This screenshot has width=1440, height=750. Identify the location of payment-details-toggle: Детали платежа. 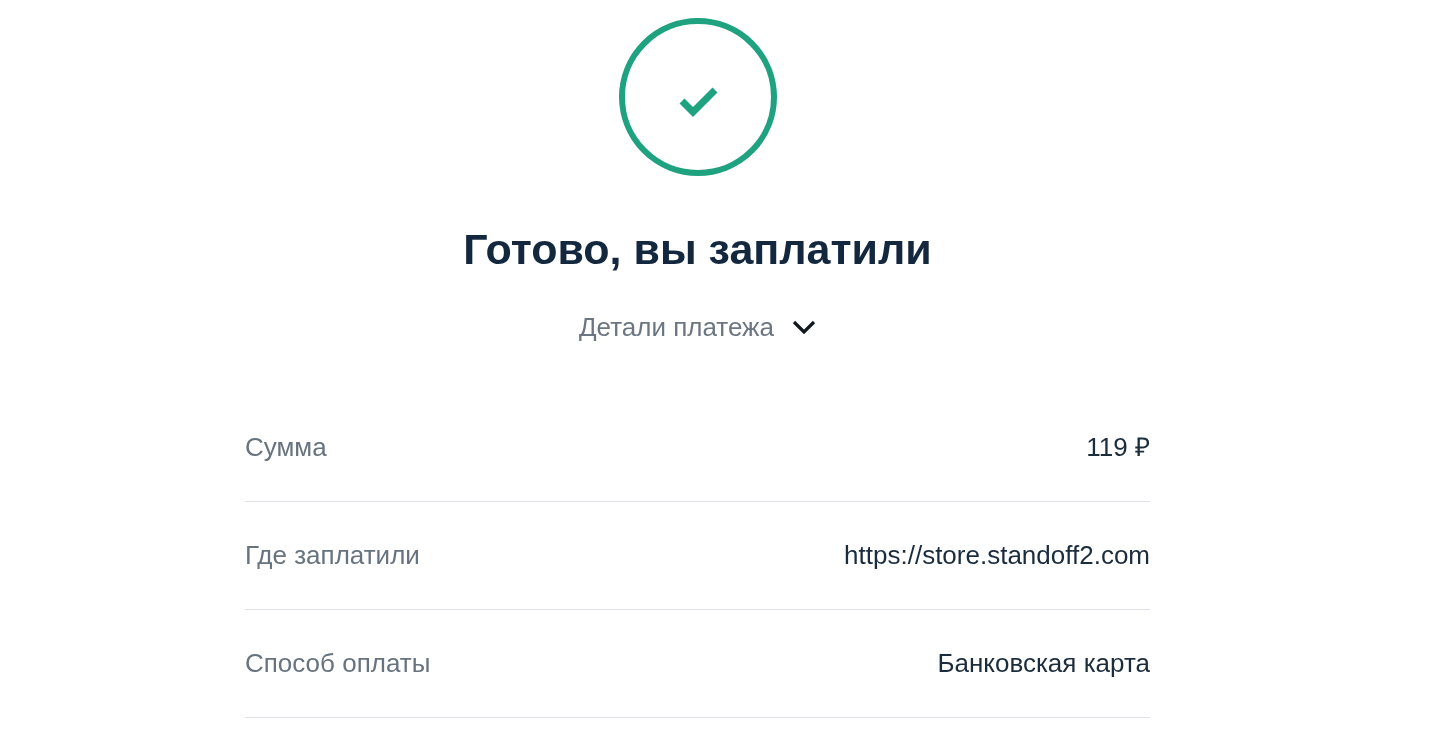
(697, 327).